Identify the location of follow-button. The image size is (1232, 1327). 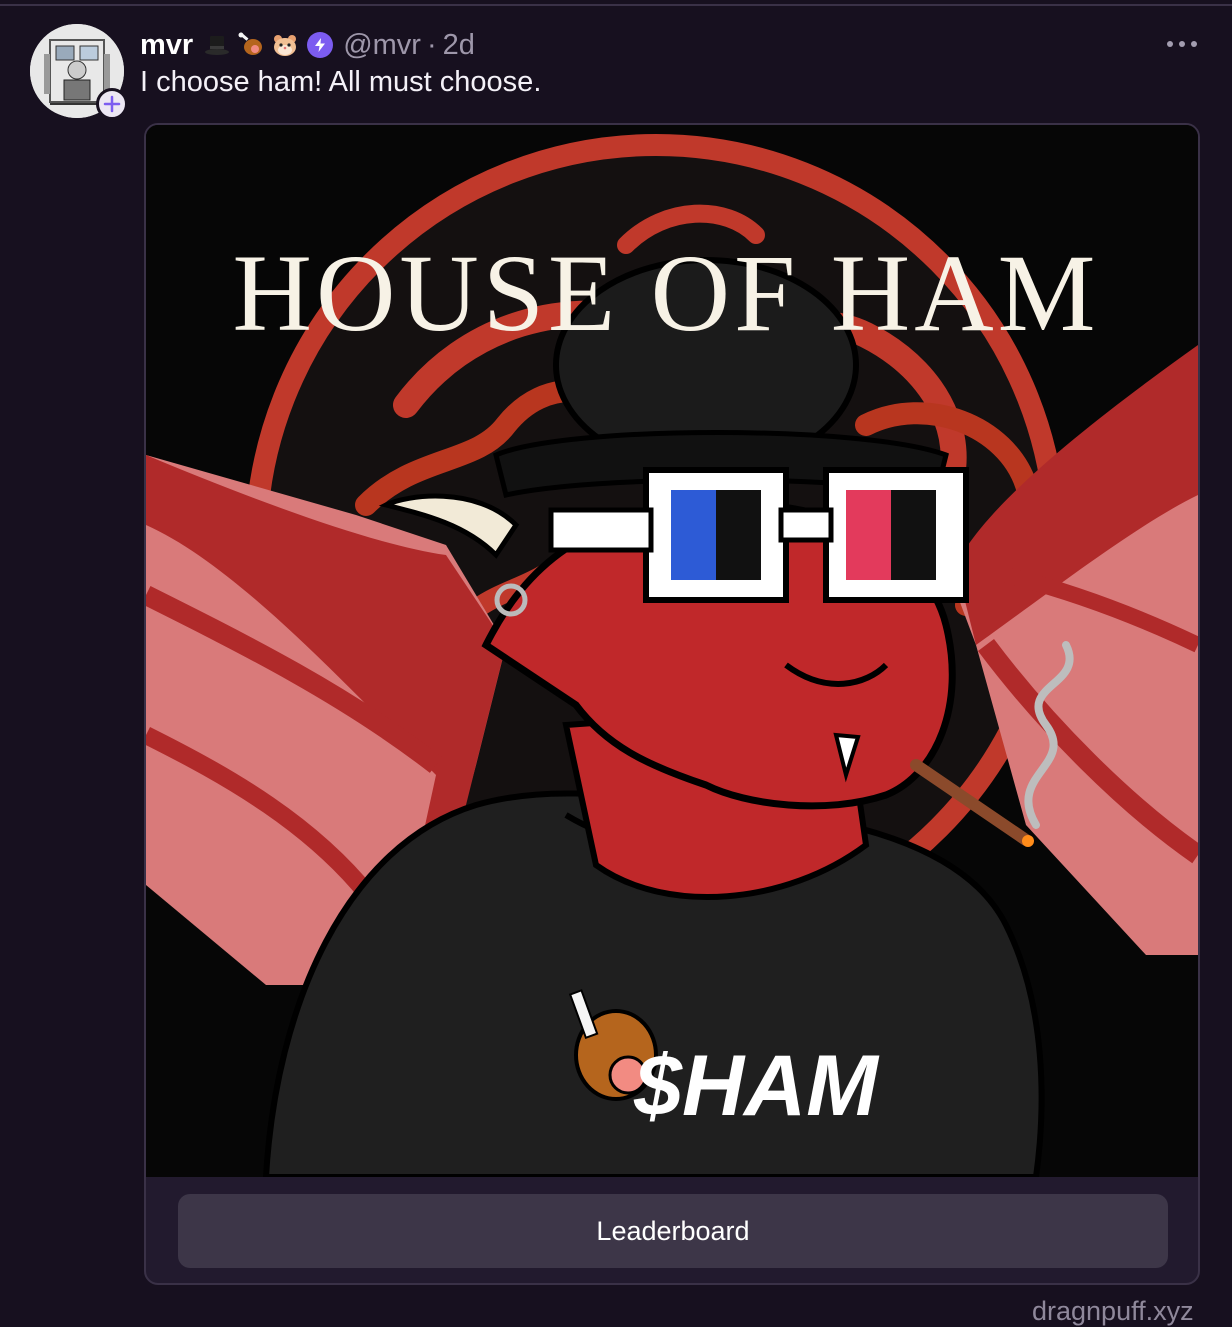
(112, 104).